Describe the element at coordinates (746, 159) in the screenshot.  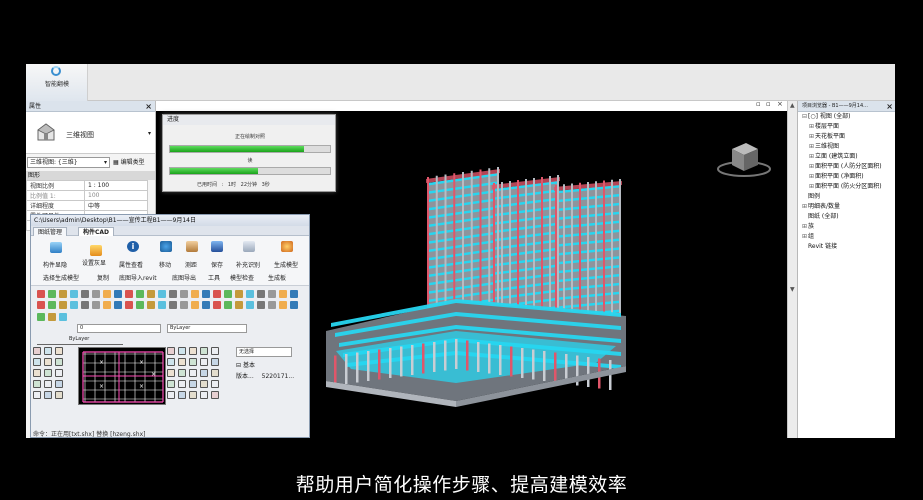
I see `view-cube-icon` at that location.